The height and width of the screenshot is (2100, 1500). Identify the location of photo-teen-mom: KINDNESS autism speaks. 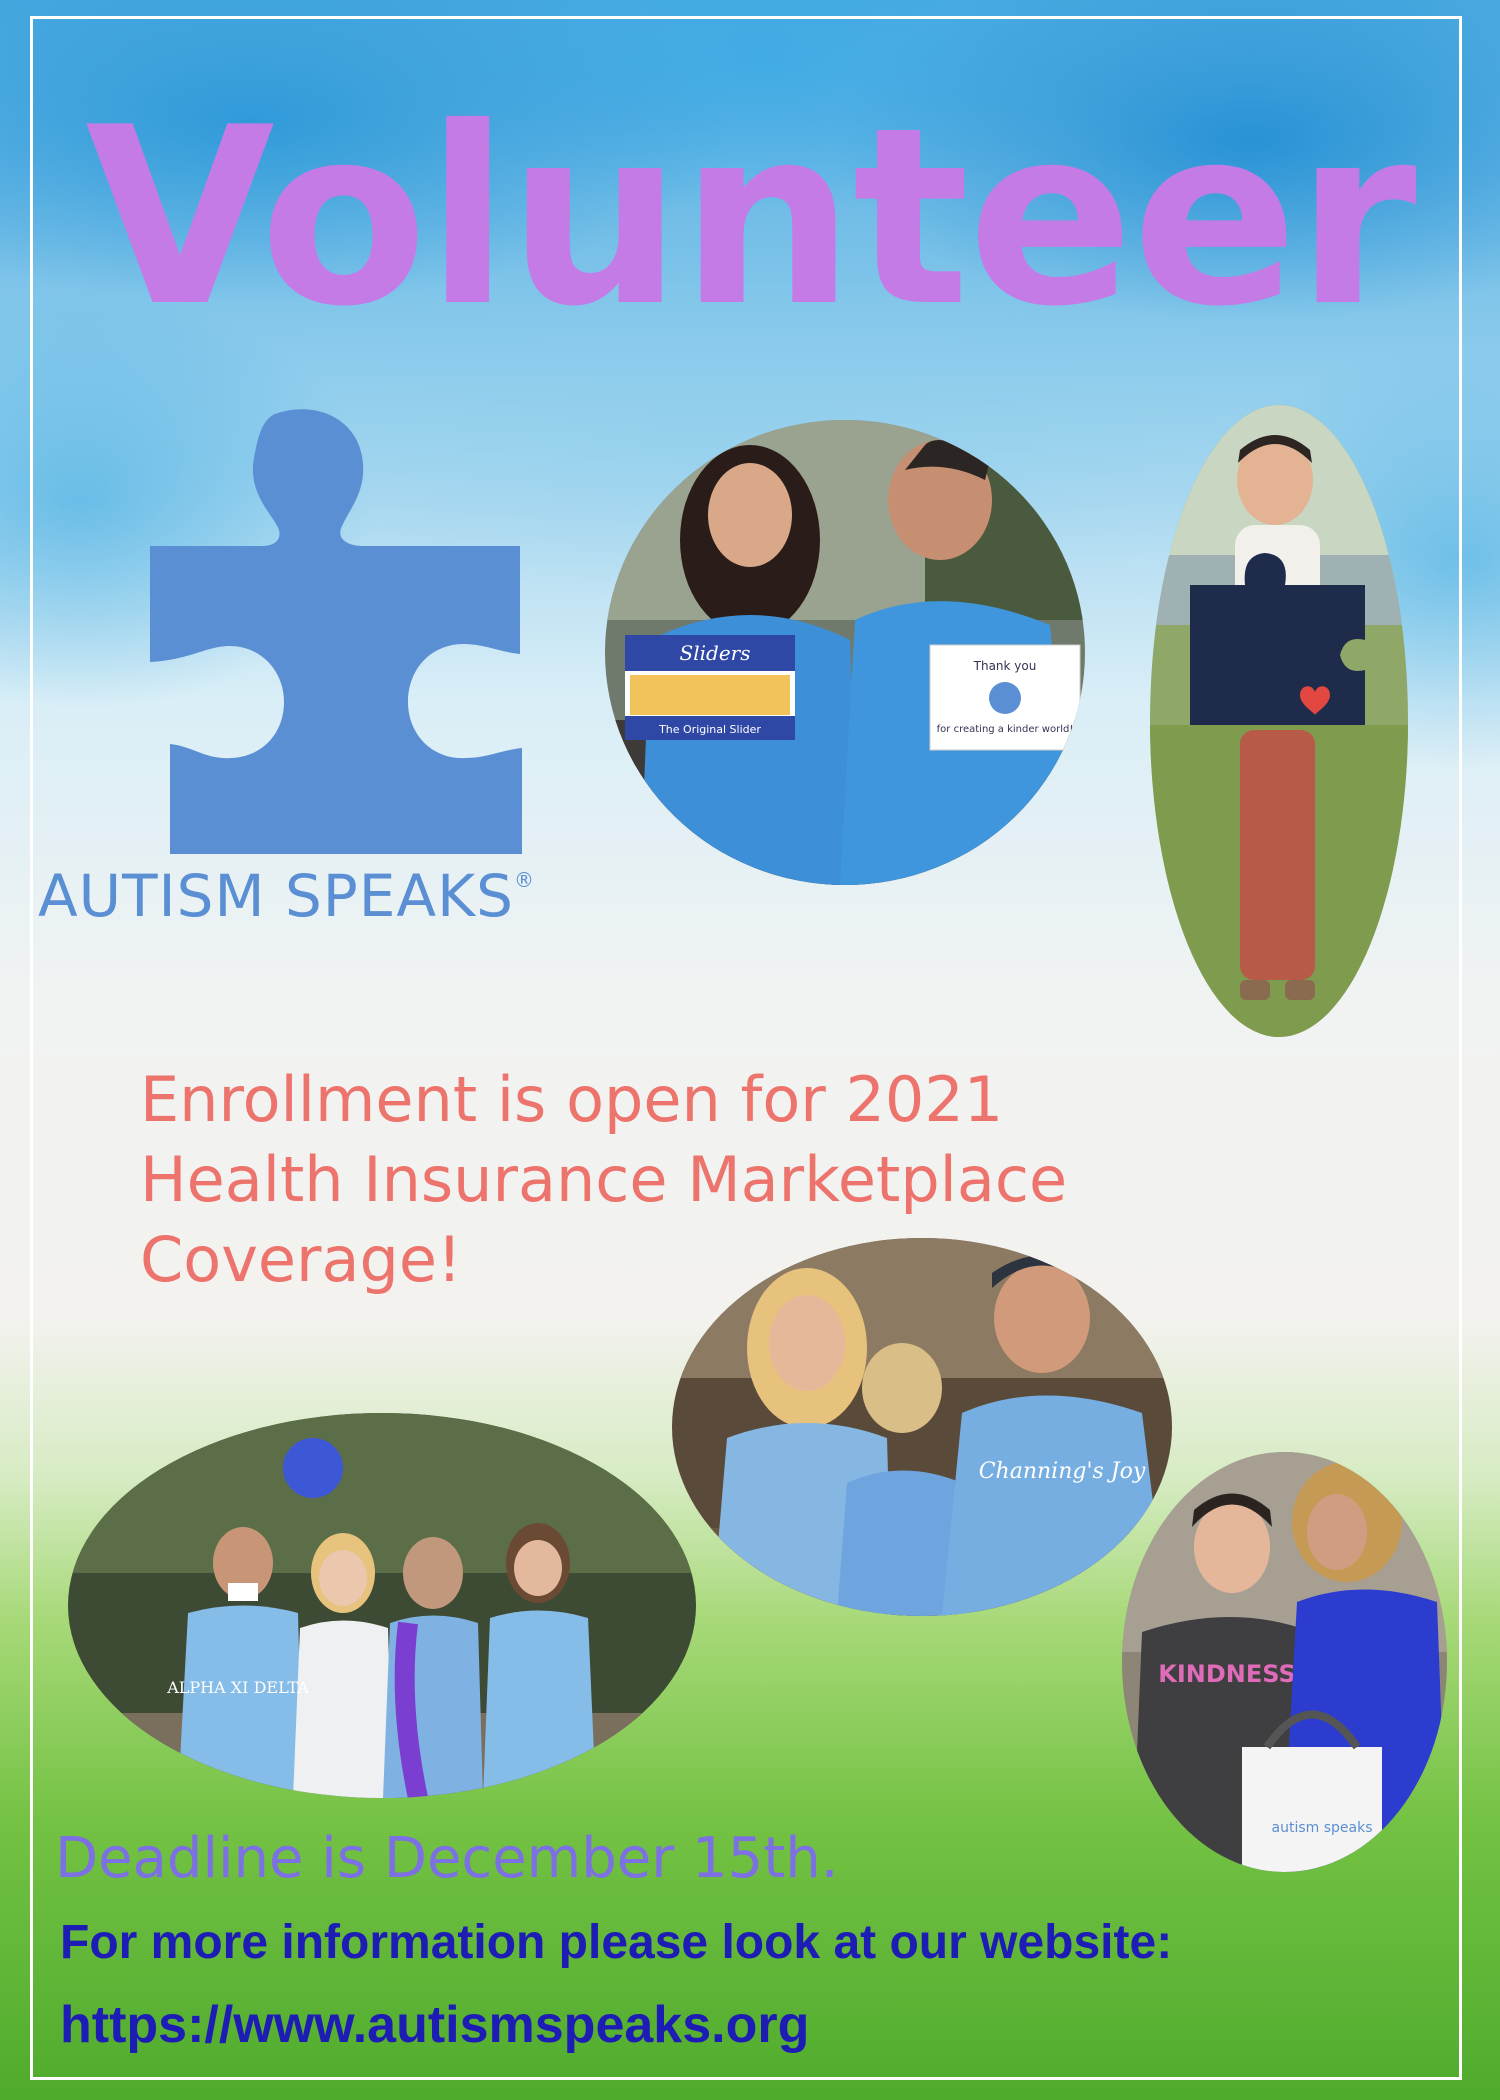
(1284, 1662).